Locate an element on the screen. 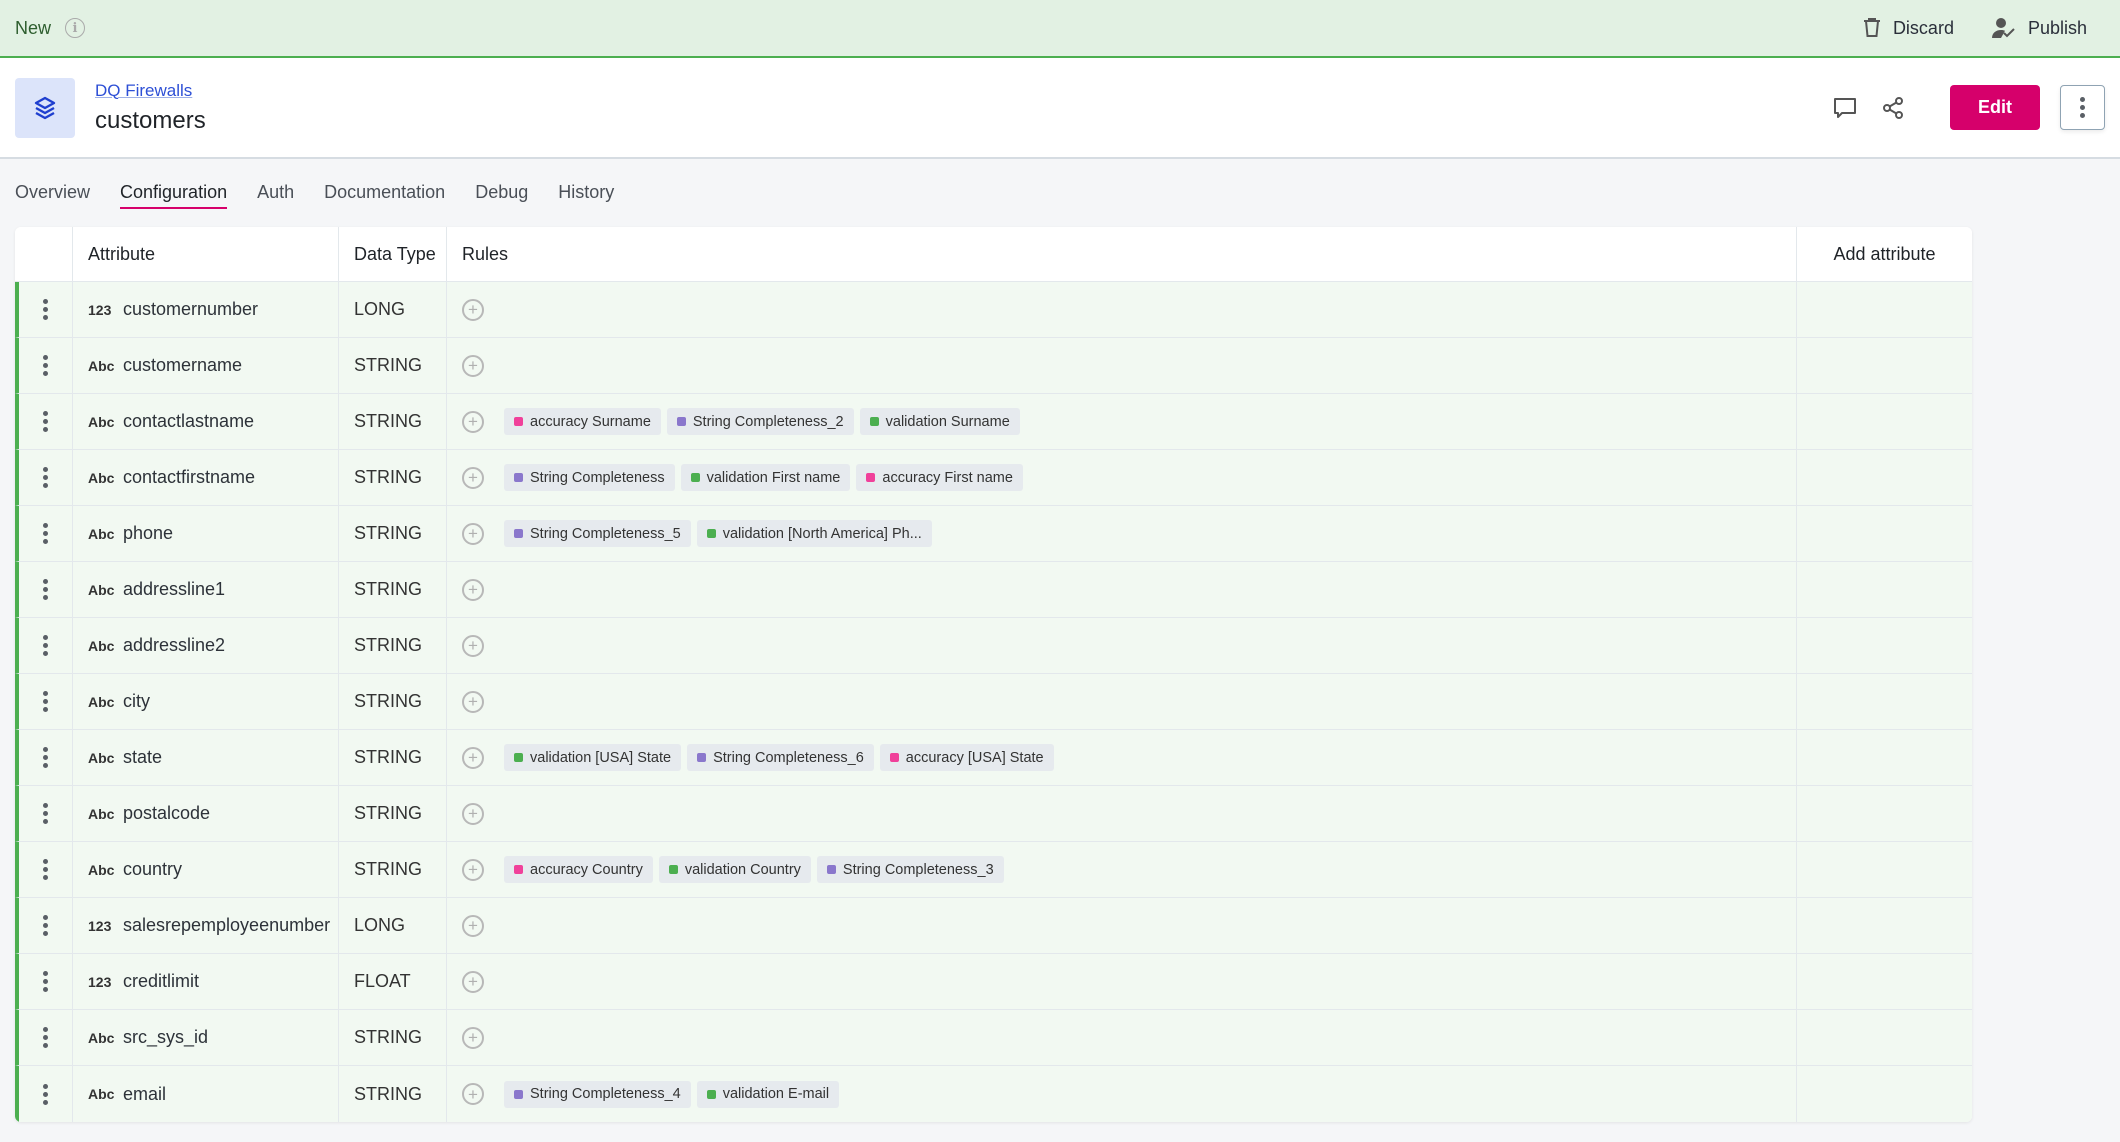 The height and width of the screenshot is (1142, 2120). tab-configuration: Configuration is located at coordinates (174, 192).